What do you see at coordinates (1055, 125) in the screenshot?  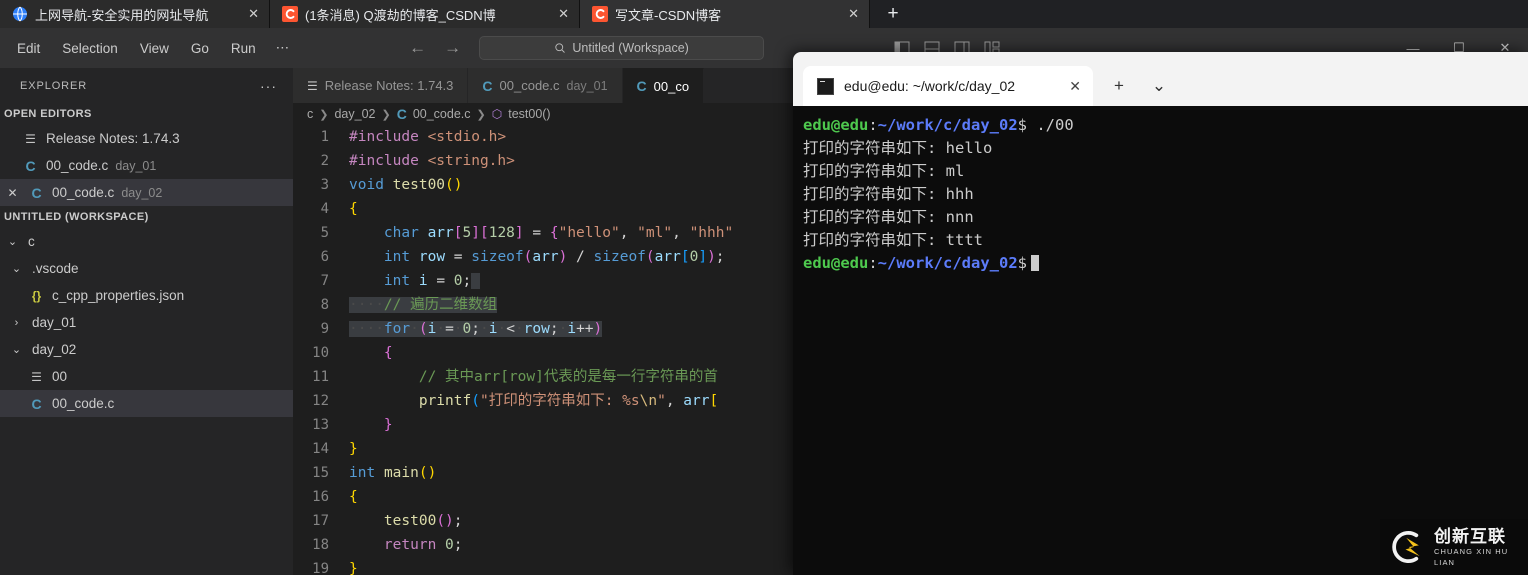 I see `terminal-command: ./00` at bounding box center [1055, 125].